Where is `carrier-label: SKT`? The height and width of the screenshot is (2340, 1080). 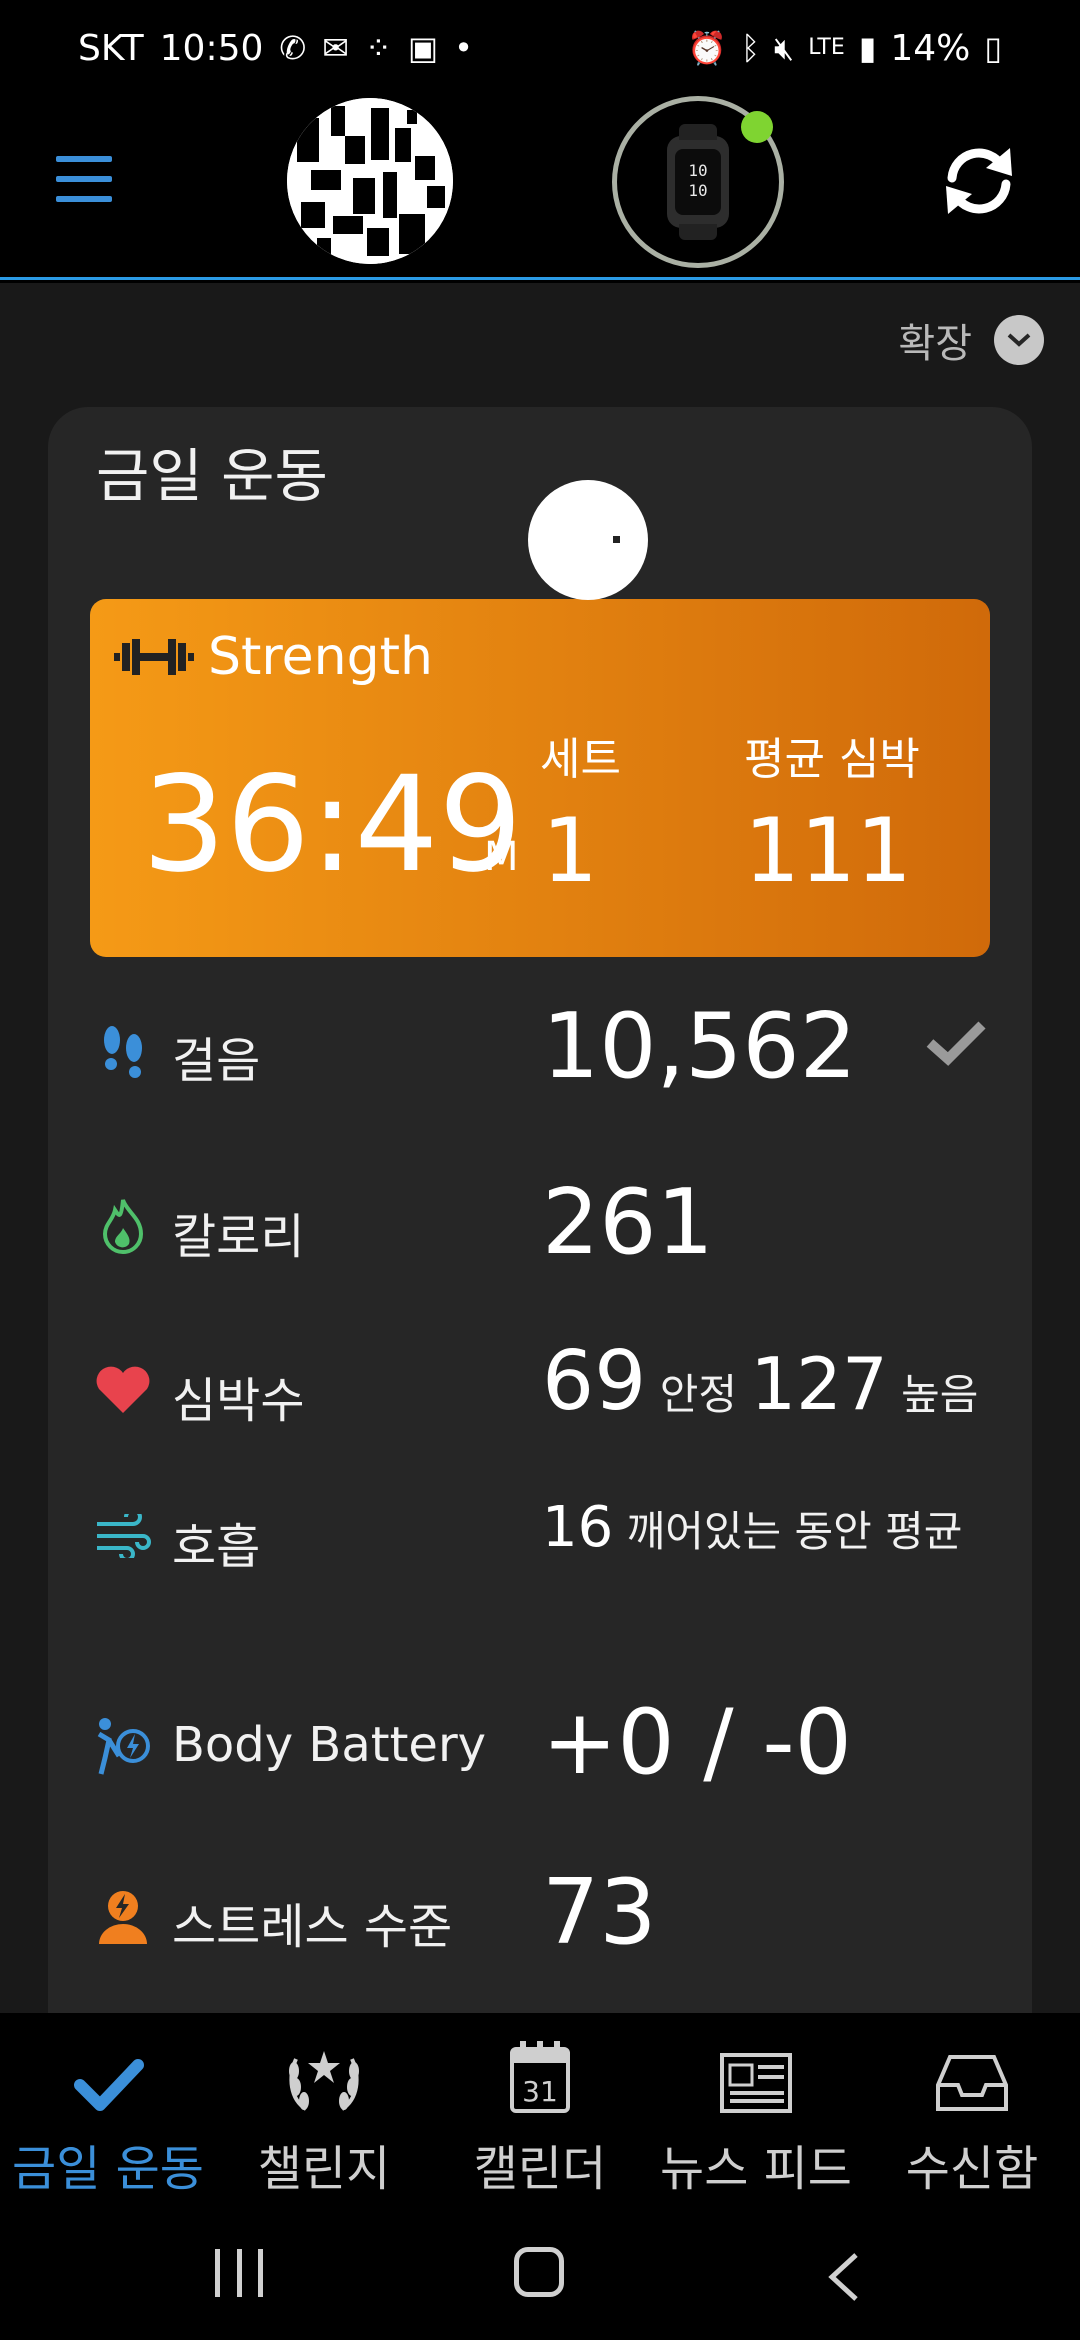
carrier-label: SKT is located at coordinates (111, 48).